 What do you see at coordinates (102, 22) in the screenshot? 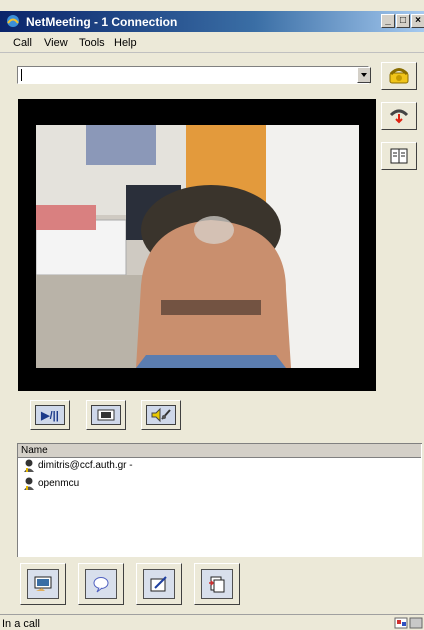
I see `window-title: NetMeeting - 1 Connection` at bounding box center [102, 22].